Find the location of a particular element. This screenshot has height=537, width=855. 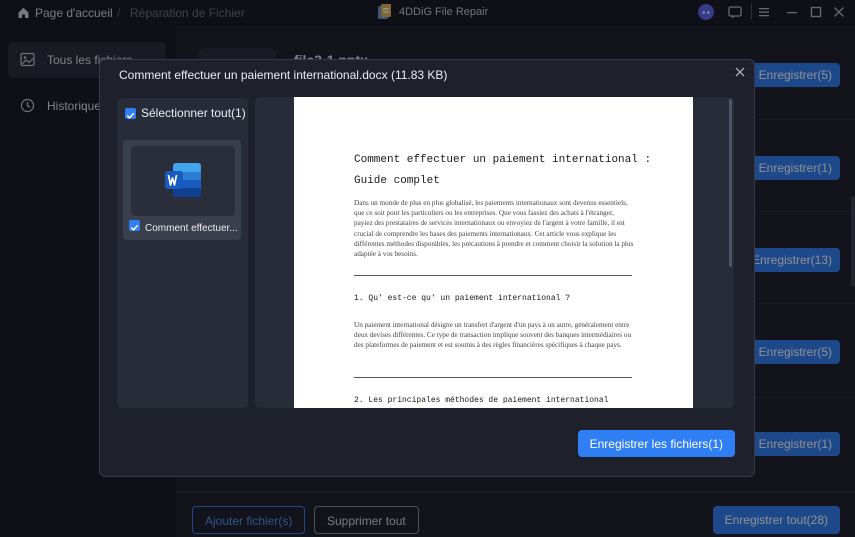

preview-scrollbar is located at coordinates (730, 183).